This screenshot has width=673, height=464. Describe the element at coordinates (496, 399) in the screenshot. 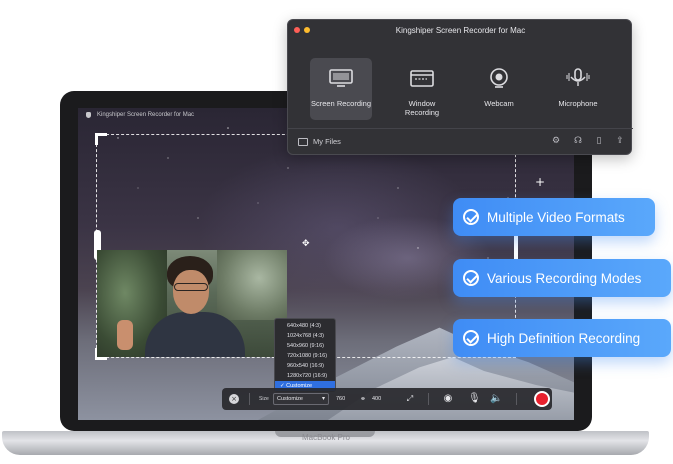

I see `speaker-icon: 🔈` at that location.